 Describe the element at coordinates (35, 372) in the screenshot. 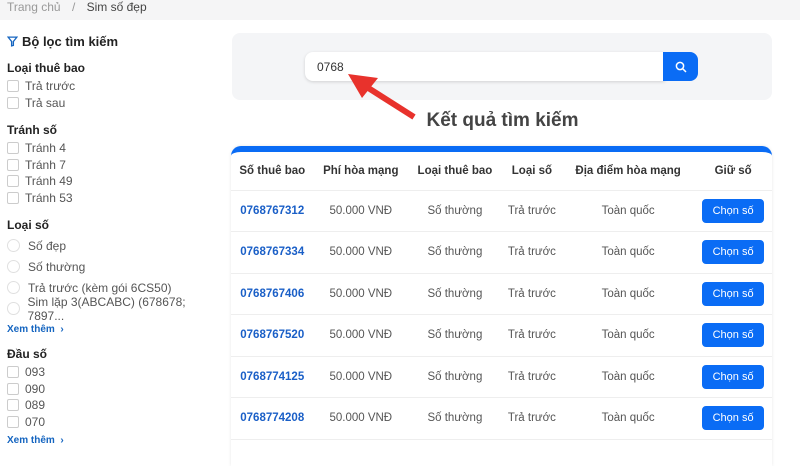

I see `option-label: 093` at that location.